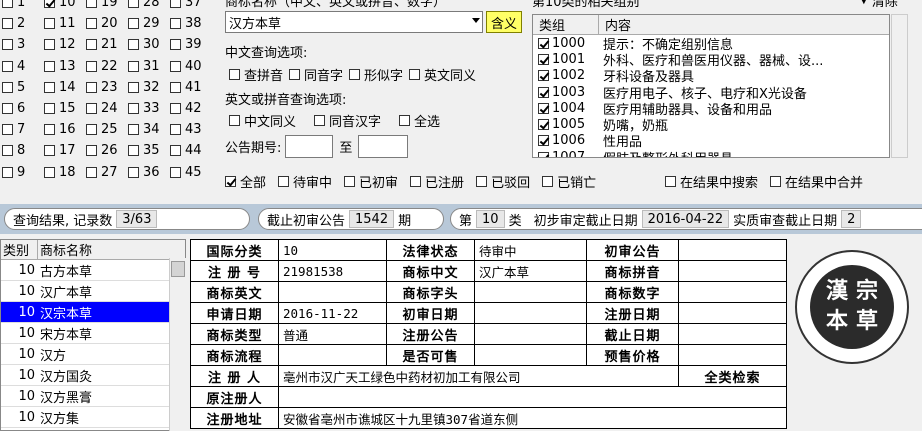 This screenshot has width=922, height=431. I want to click on option-pinyin: 查拼音, so click(256, 74).